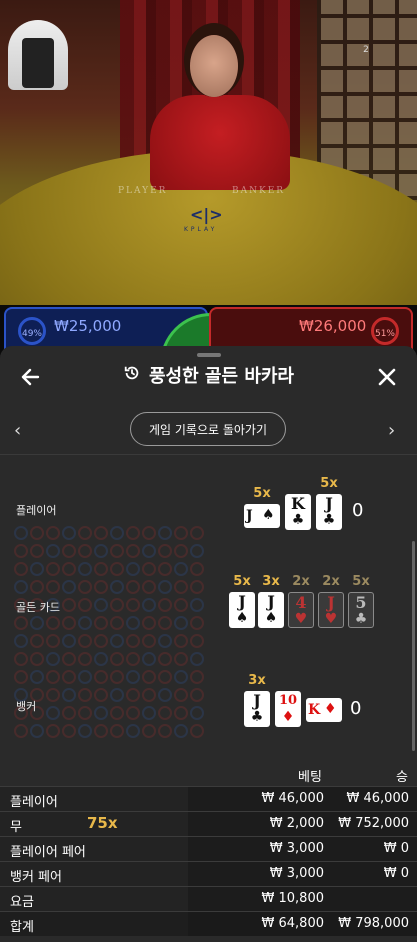 The width and height of the screenshot is (417, 942). What do you see at coordinates (208, 454) in the screenshot?
I see `divider` at bounding box center [208, 454].